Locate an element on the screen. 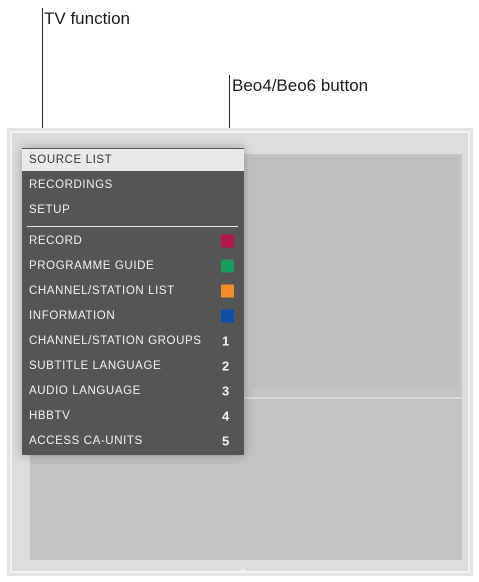  menu-item-channel-station-list: CHANNEL/STATION LIST is located at coordinates (133, 291).